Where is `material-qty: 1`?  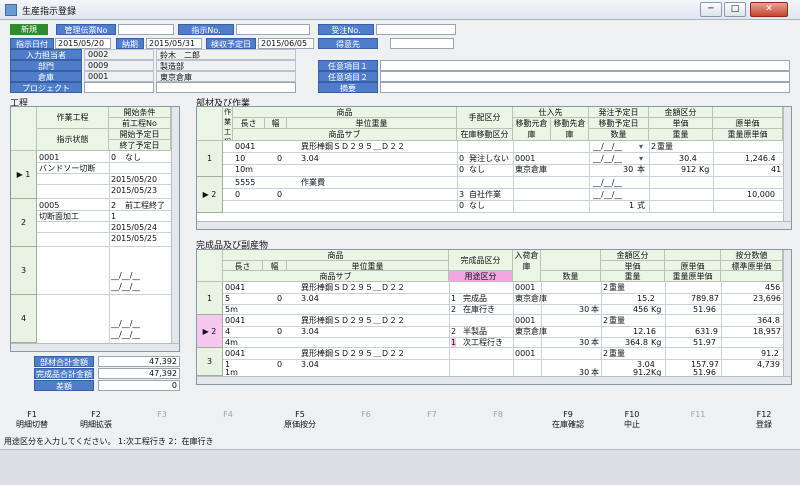
material-qty: 1 is located at coordinates (631, 206).